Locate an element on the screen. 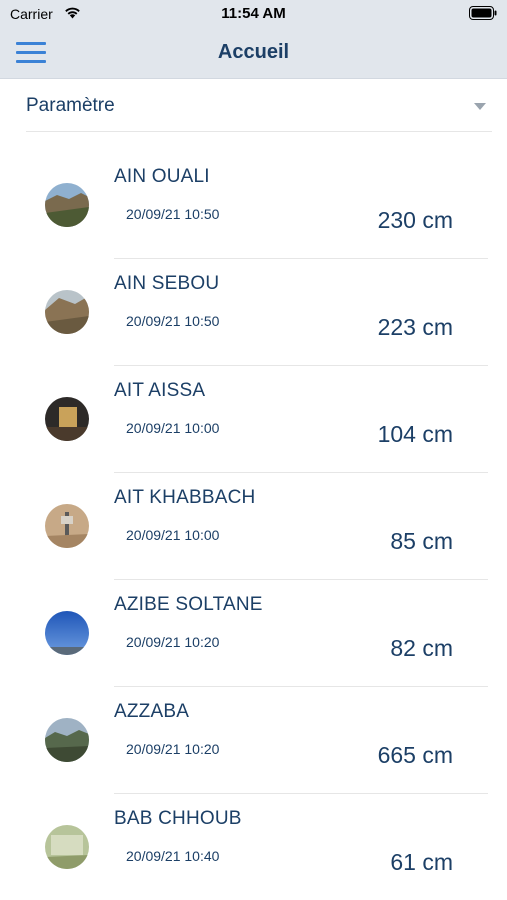  station-name: AZZABA is located at coordinates (152, 711).